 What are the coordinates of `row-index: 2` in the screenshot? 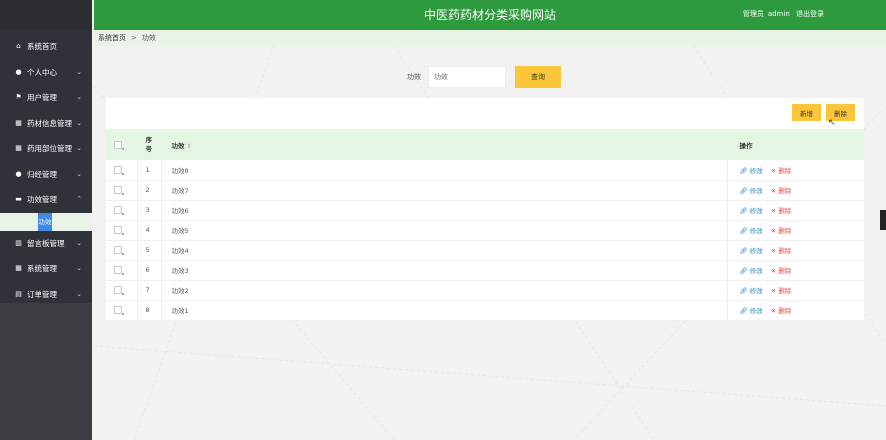 It's located at (149, 190).